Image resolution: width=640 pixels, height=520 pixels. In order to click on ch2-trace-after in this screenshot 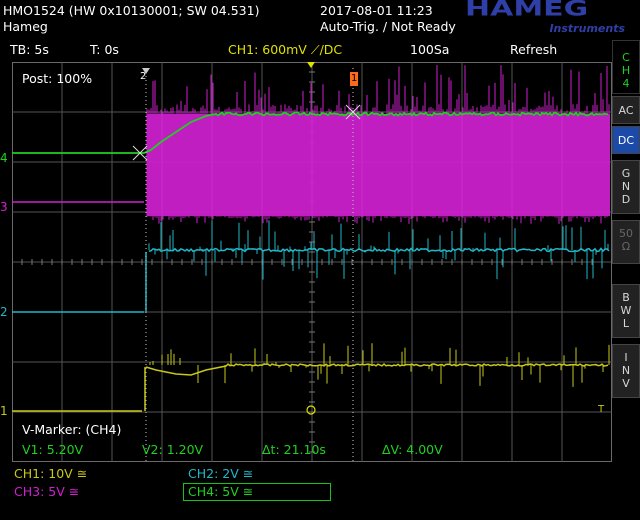, I will do `click(377, 266)`.